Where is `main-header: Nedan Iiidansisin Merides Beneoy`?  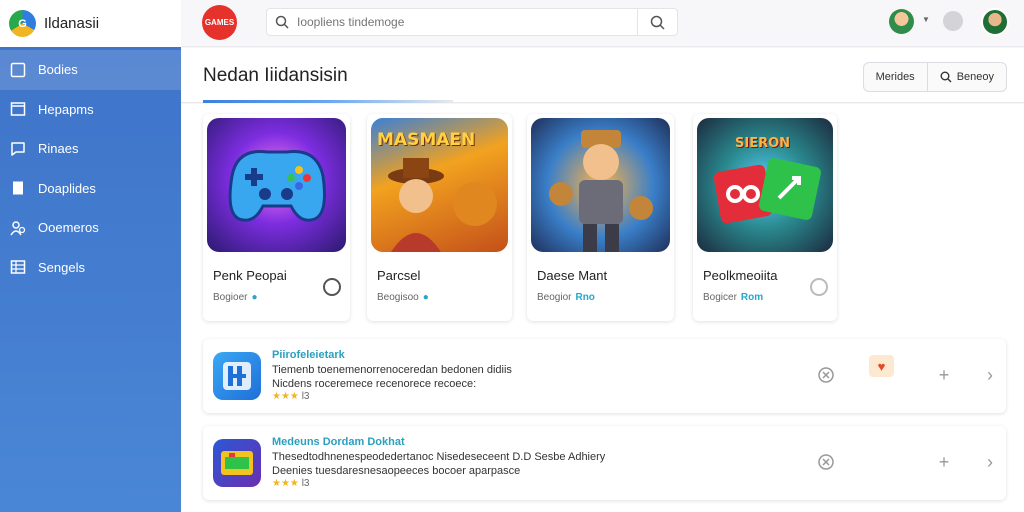 main-header: Nedan Iiidansisin Merides Beneoy is located at coordinates (602, 75).